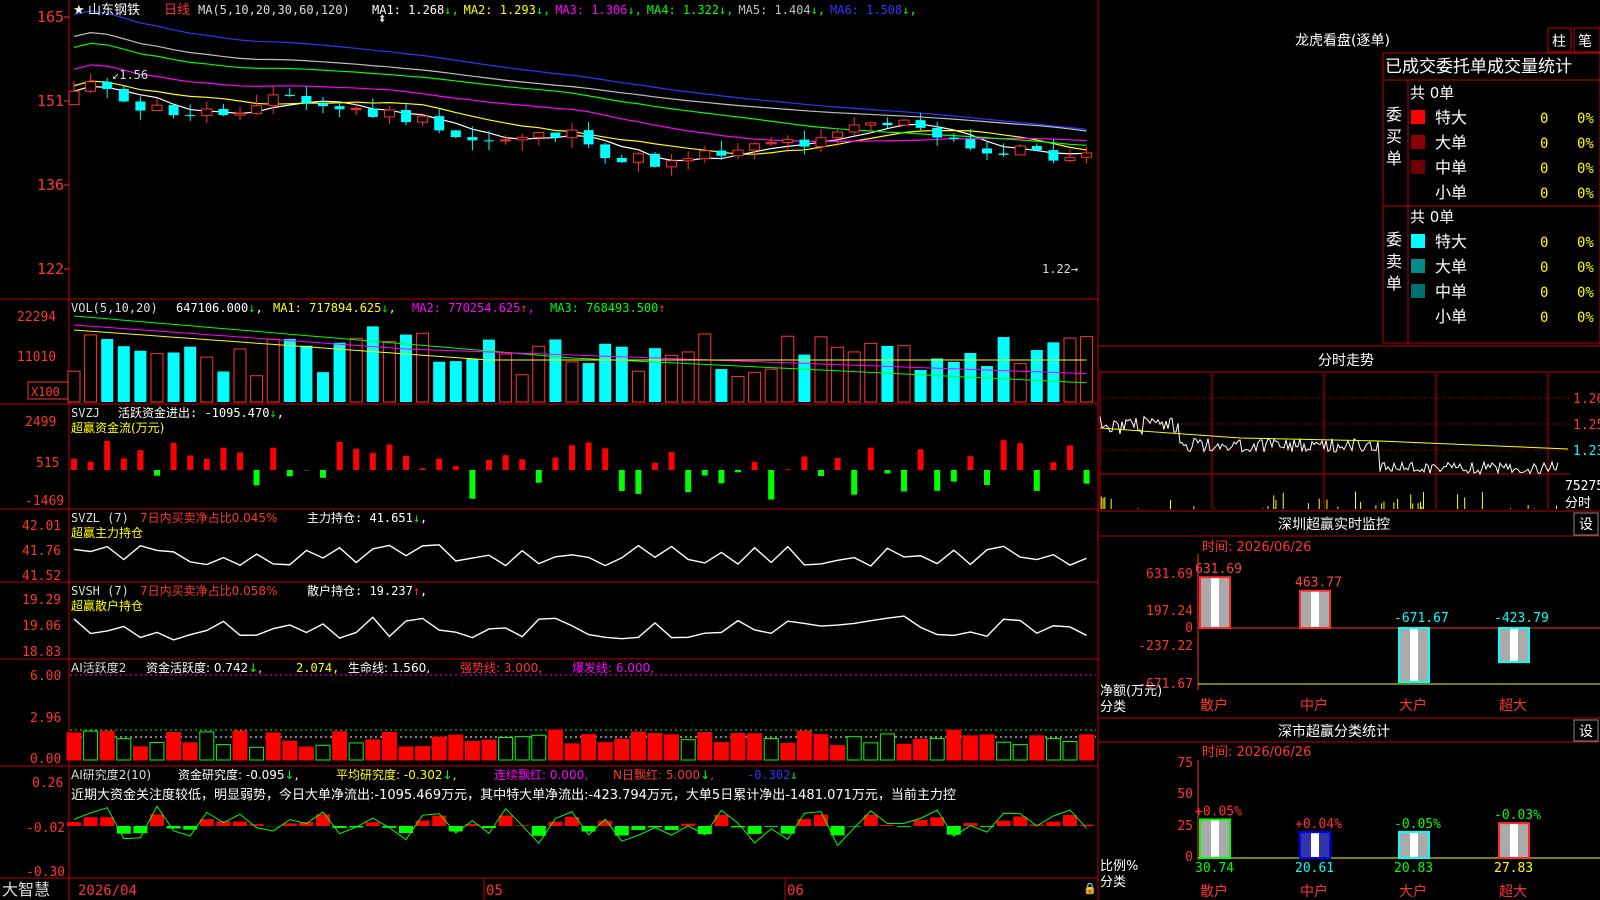 The image size is (1600, 900). What do you see at coordinates (367, 590) in the screenshot?
I see `svsh-holding: 散户持仓: 19.237↑,` at bounding box center [367, 590].